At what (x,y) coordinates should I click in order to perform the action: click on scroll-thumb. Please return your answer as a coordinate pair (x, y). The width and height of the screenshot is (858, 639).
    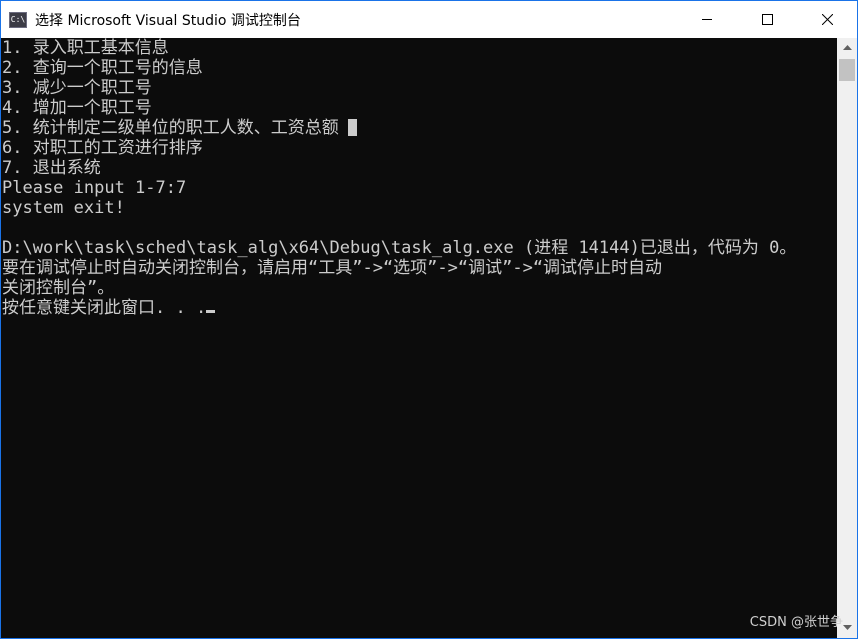
    Looking at the image, I should click on (847, 70).